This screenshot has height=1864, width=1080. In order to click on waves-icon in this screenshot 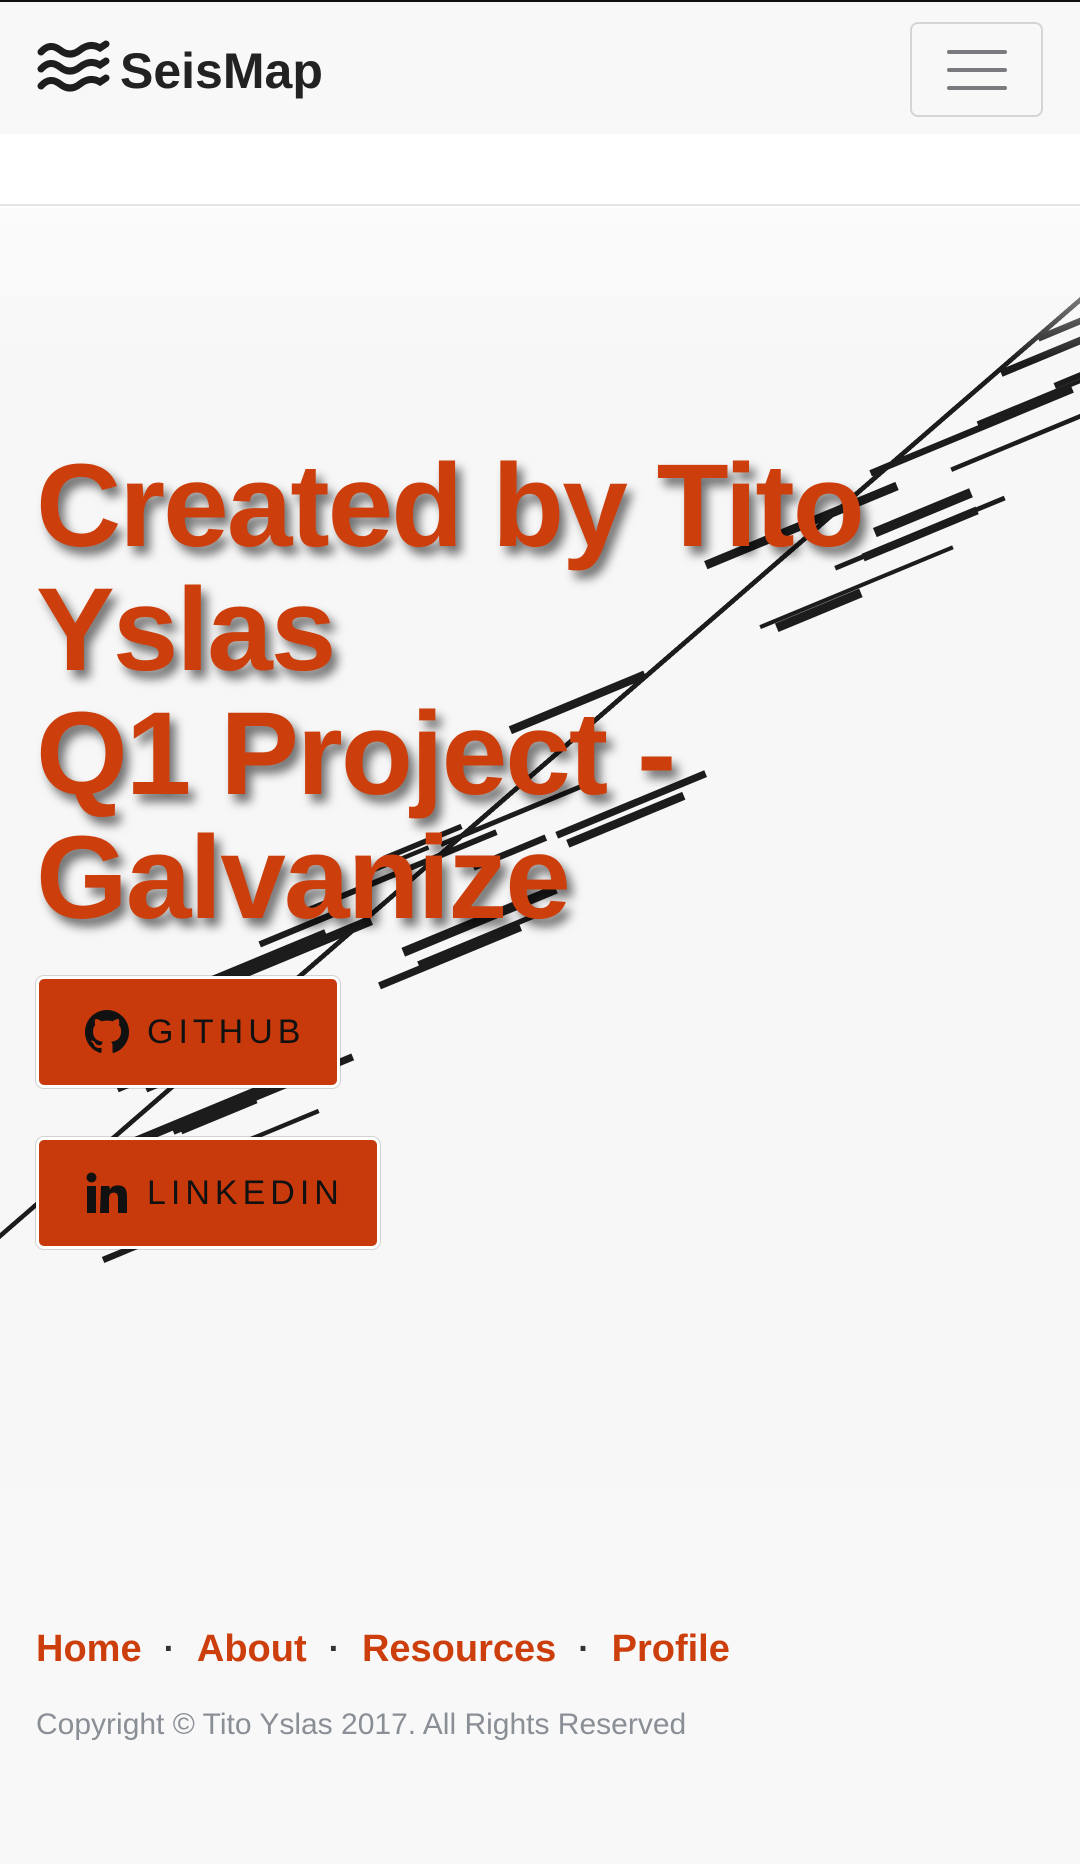, I will do `click(73, 66)`.